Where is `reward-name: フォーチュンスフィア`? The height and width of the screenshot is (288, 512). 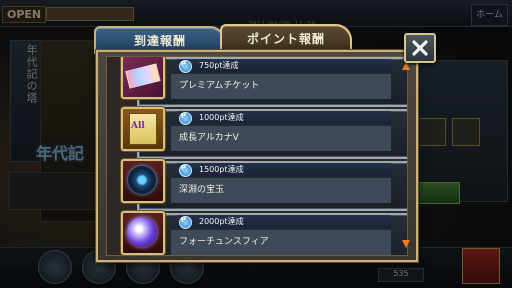
reward-name: フォーチュンスフィア is located at coordinates (224, 242).